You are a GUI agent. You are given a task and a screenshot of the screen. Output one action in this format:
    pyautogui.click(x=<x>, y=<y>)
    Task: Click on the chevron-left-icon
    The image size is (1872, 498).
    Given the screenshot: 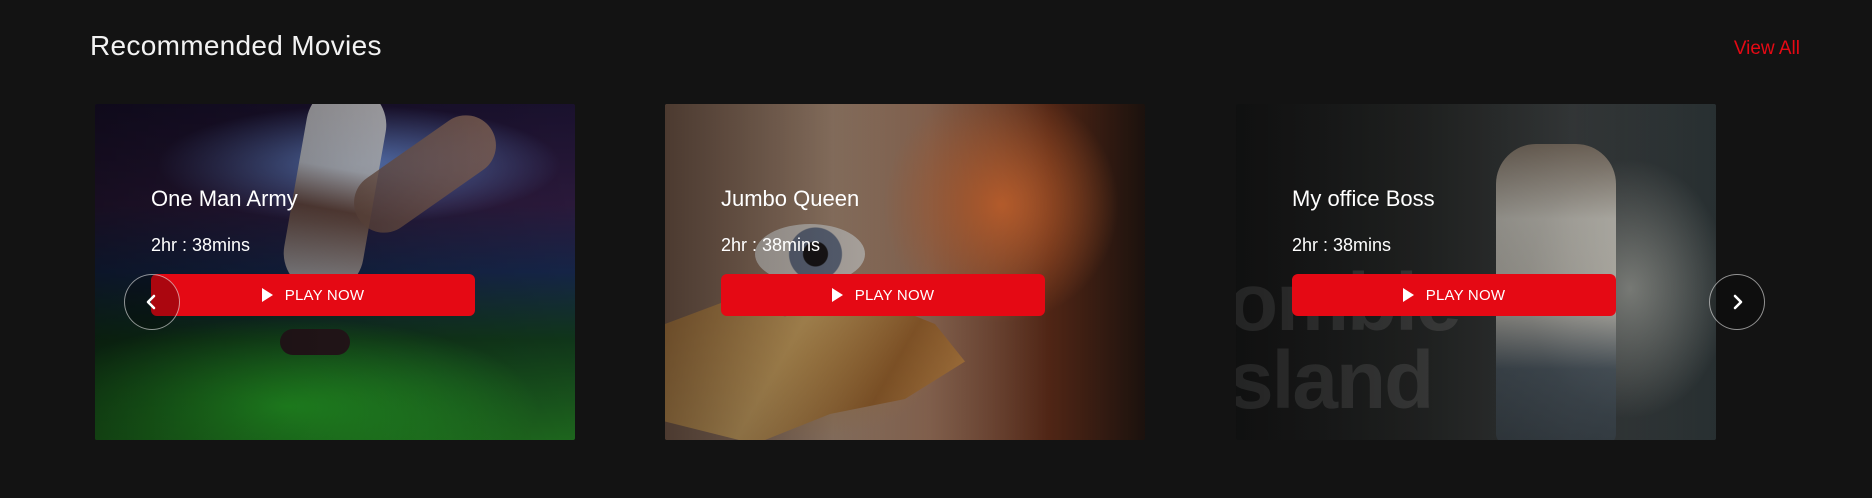 What is the action you would take?
    pyautogui.click(x=151, y=302)
    